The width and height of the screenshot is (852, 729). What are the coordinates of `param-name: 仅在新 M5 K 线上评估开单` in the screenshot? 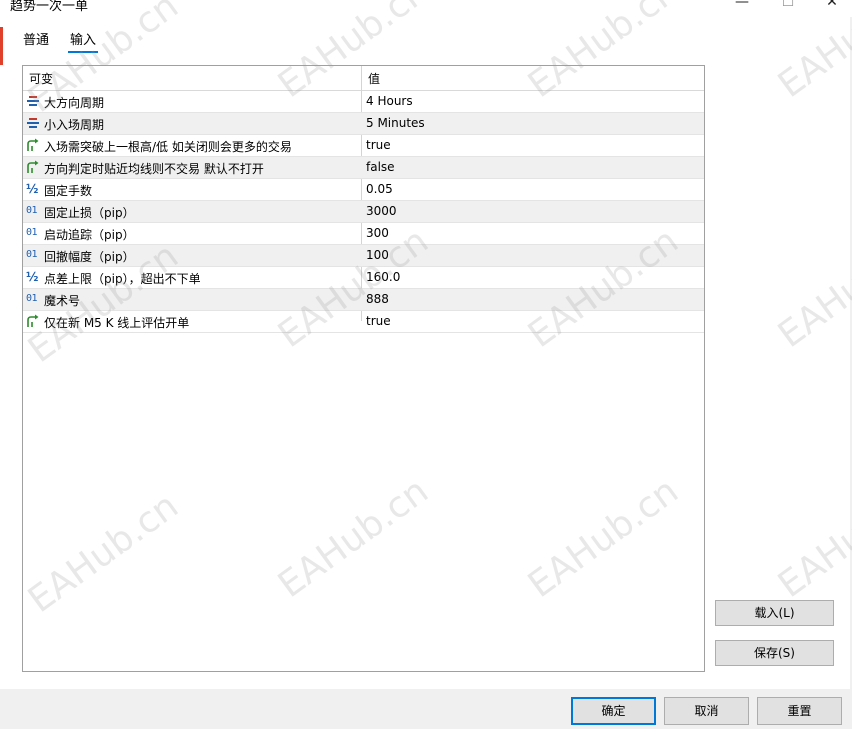 It's located at (117, 323).